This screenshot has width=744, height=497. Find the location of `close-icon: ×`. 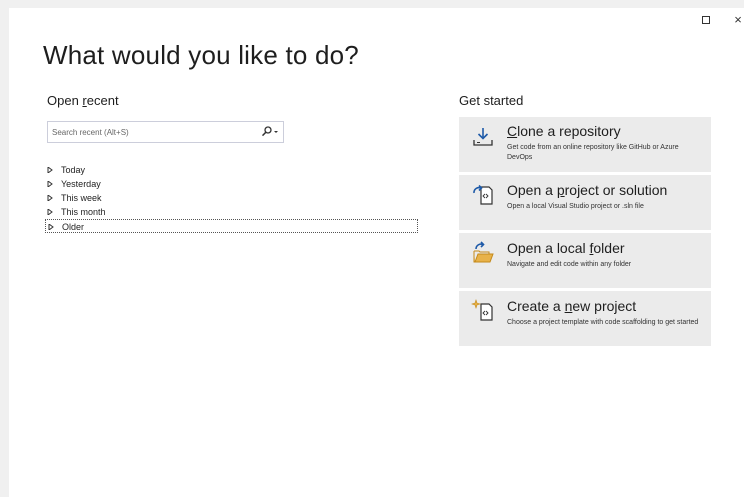

close-icon: × is located at coordinates (738, 19).